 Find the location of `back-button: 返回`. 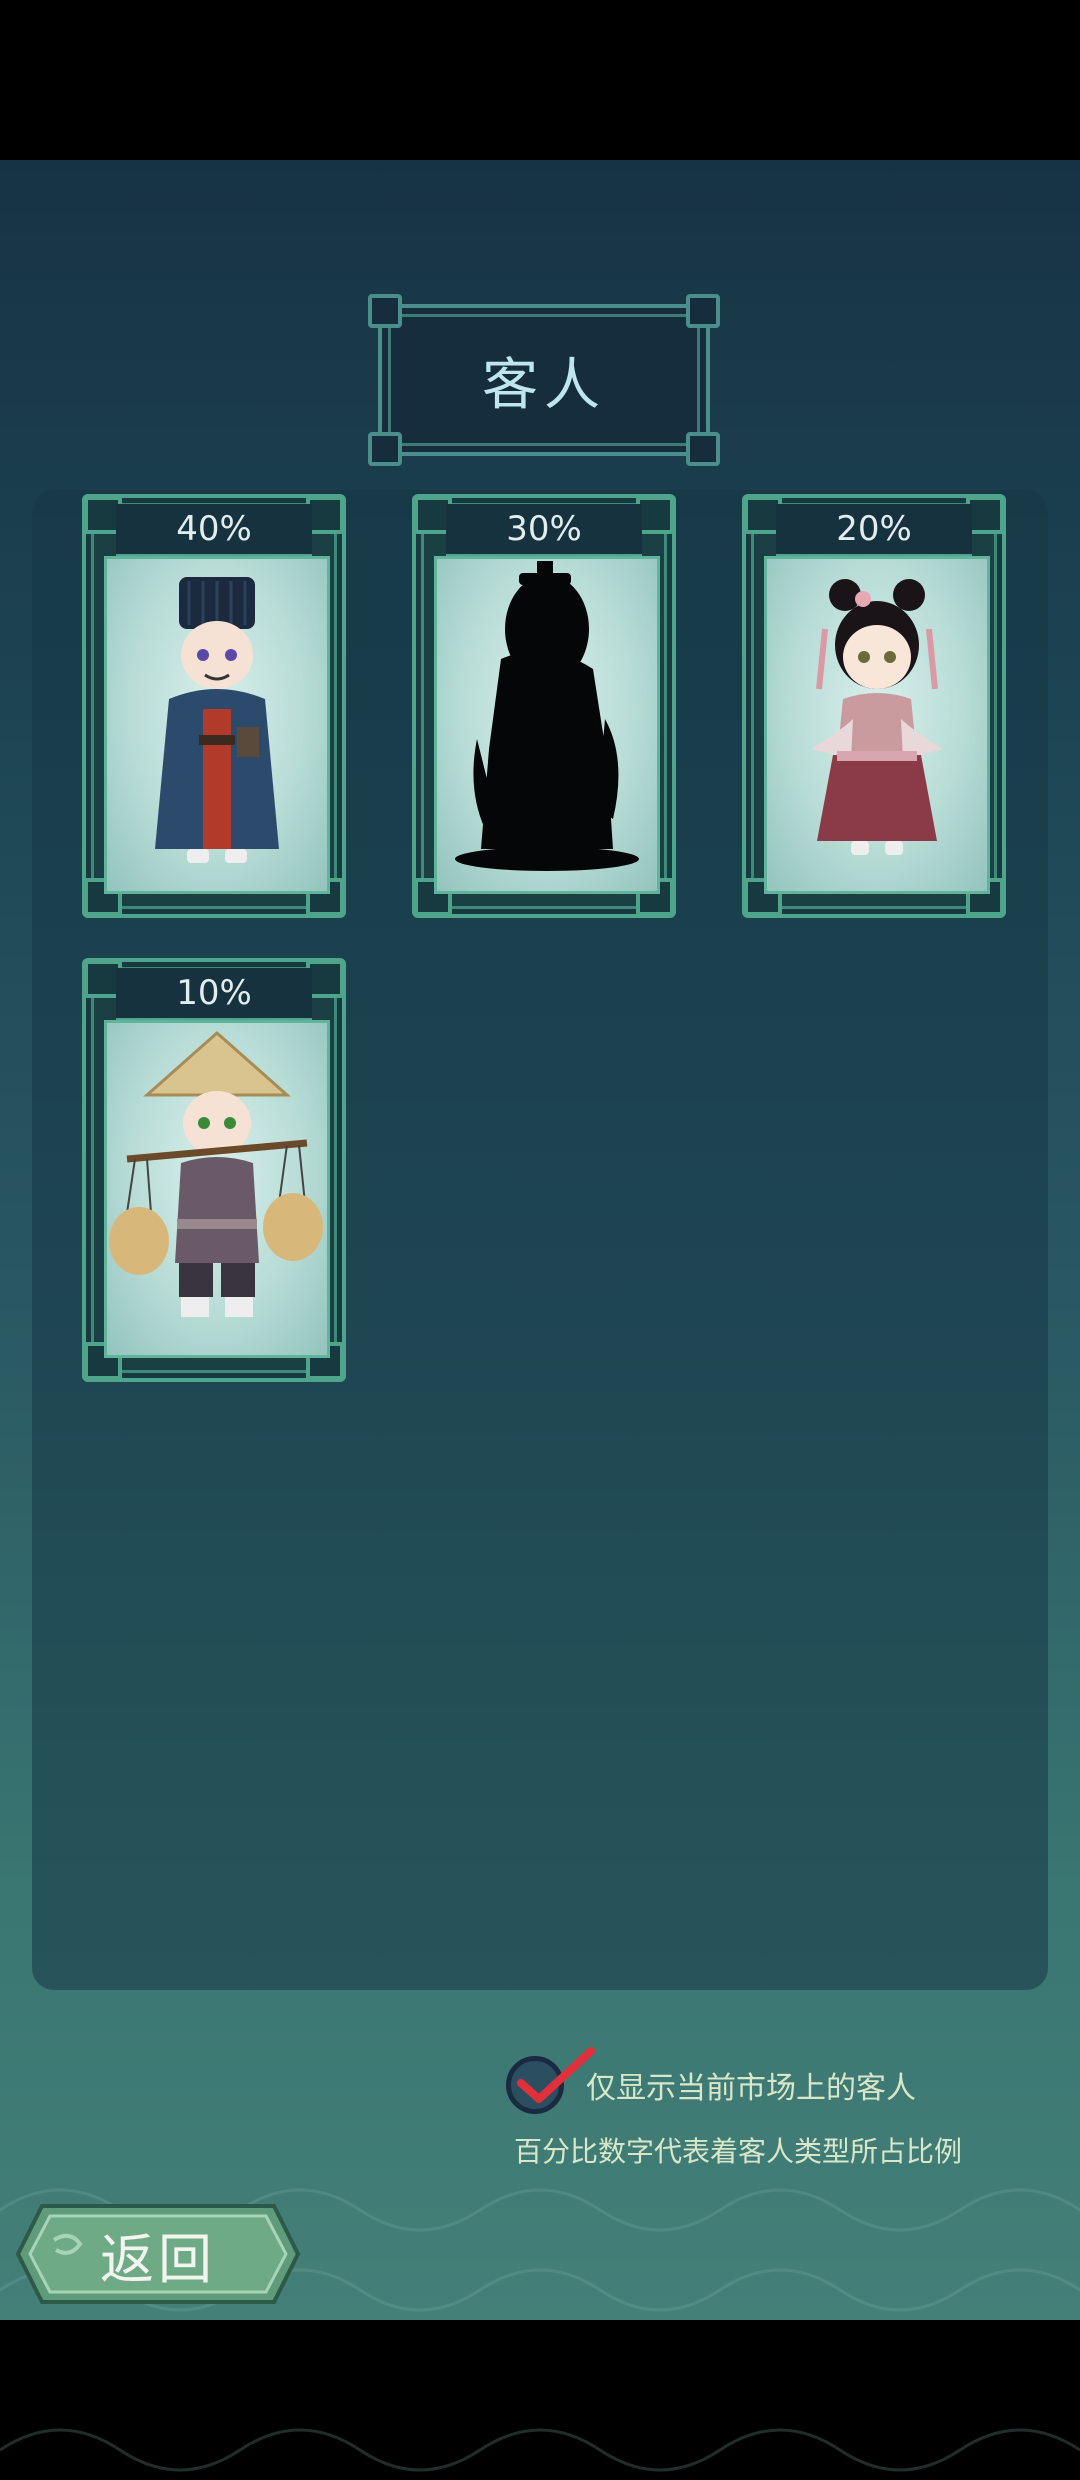

back-button: 返回 is located at coordinates (158, 2254).